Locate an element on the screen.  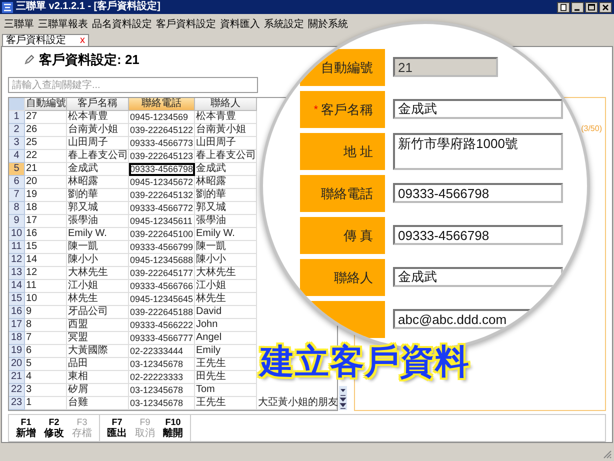
table-cell: 10 is located at coordinates (46, 299).